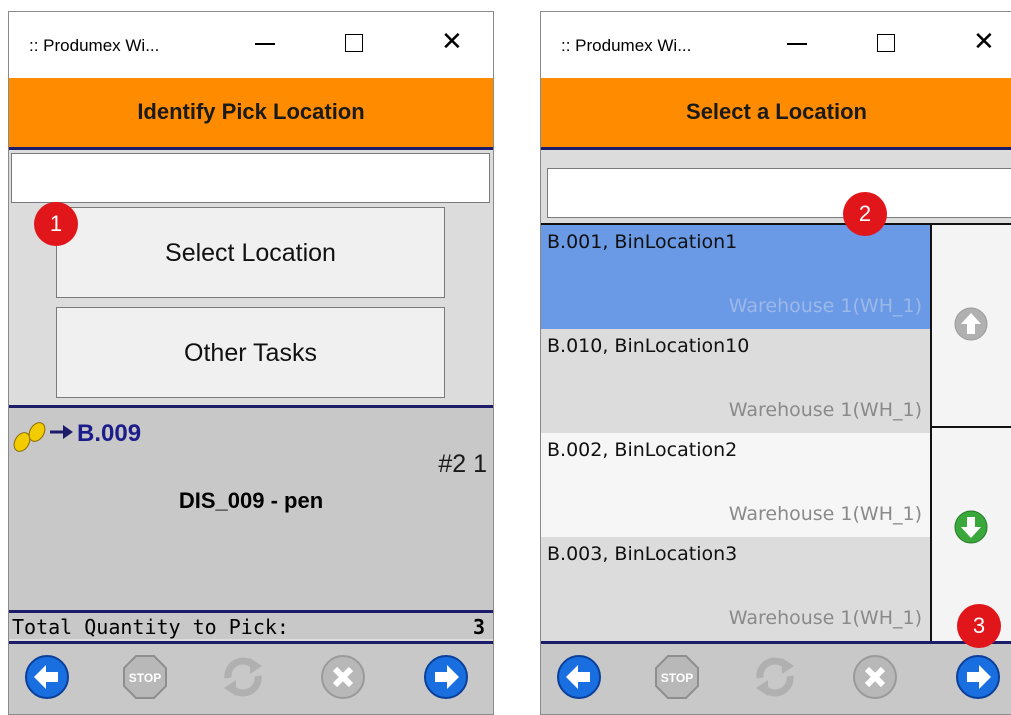  What do you see at coordinates (642, 242) in the screenshot?
I see `location-code: B.001, BinLocation1` at bounding box center [642, 242].